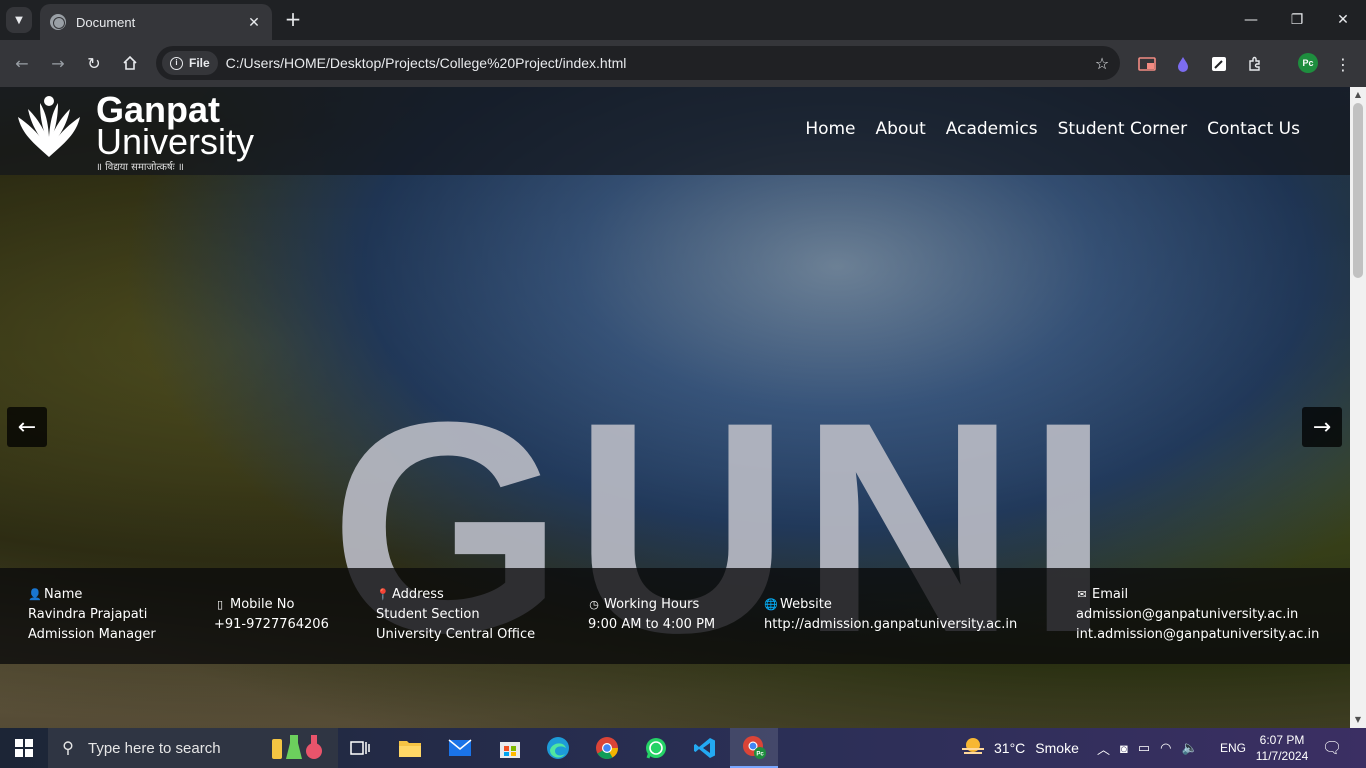 Image resolution: width=1366 pixels, height=768 pixels. Describe the element at coordinates (271, 624) in the screenshot. I see `contact-mobile-value: +91-9727764206` at that location.